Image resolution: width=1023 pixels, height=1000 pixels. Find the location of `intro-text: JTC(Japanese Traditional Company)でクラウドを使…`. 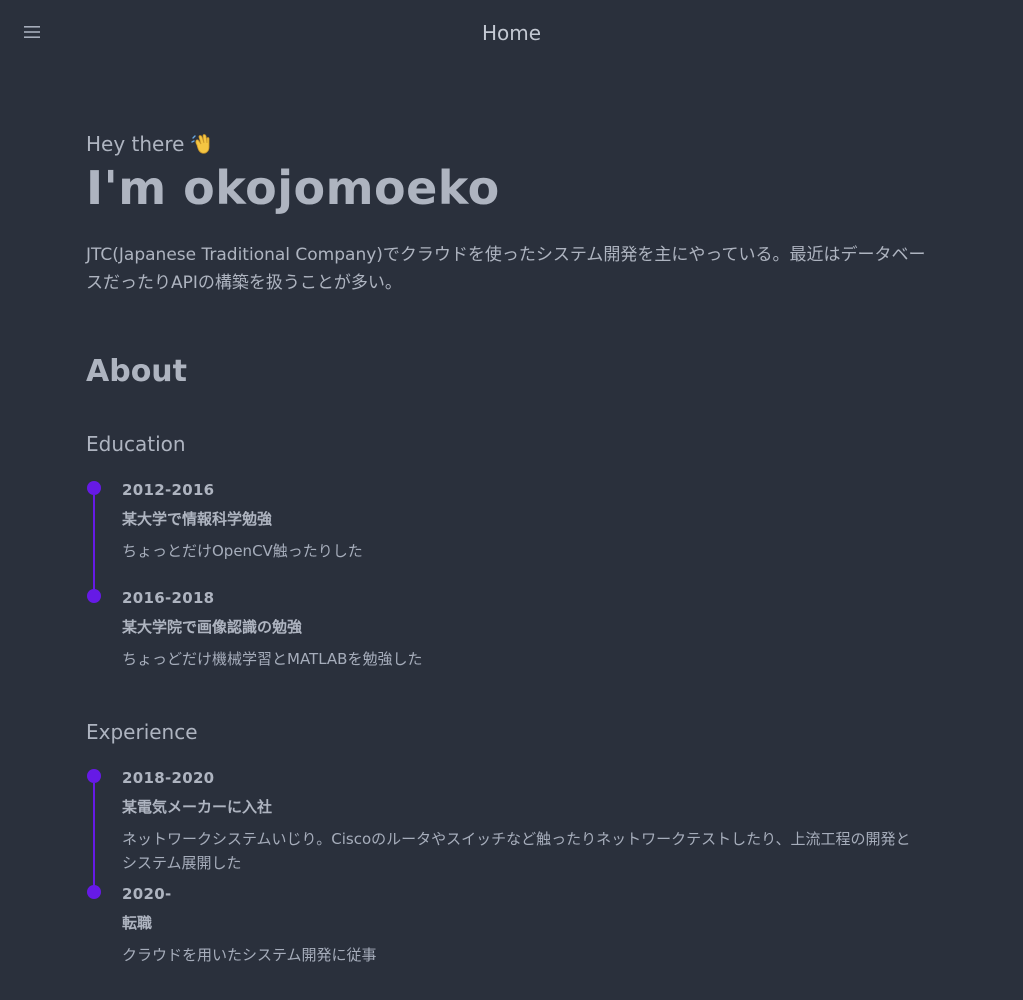

intro-text: JTC(Japanese Traditional Company)でクラウドを使… is located at coordinates (506, 269).